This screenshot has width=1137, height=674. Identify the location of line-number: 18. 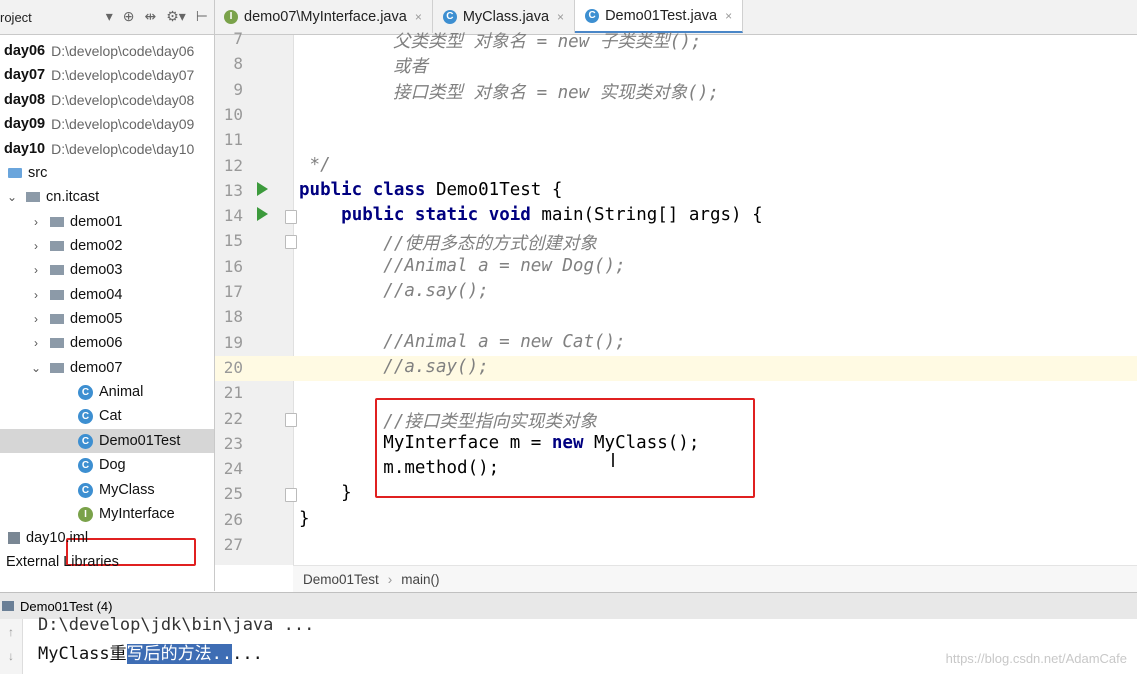
(233, 317).